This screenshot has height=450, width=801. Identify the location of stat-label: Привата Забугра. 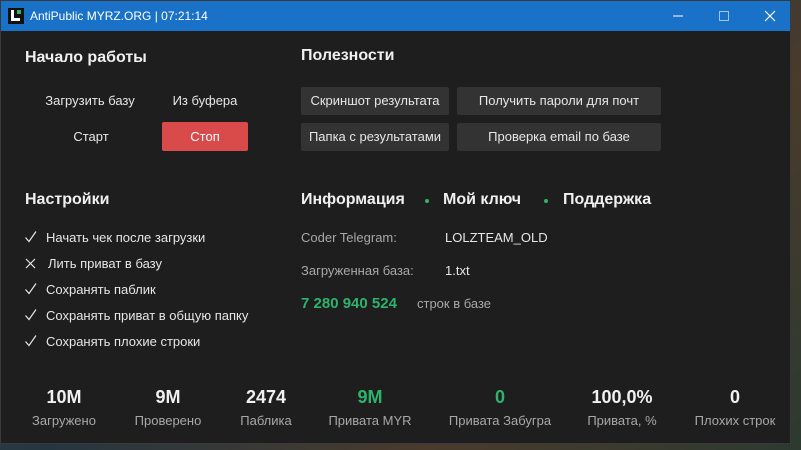
(500, 420).